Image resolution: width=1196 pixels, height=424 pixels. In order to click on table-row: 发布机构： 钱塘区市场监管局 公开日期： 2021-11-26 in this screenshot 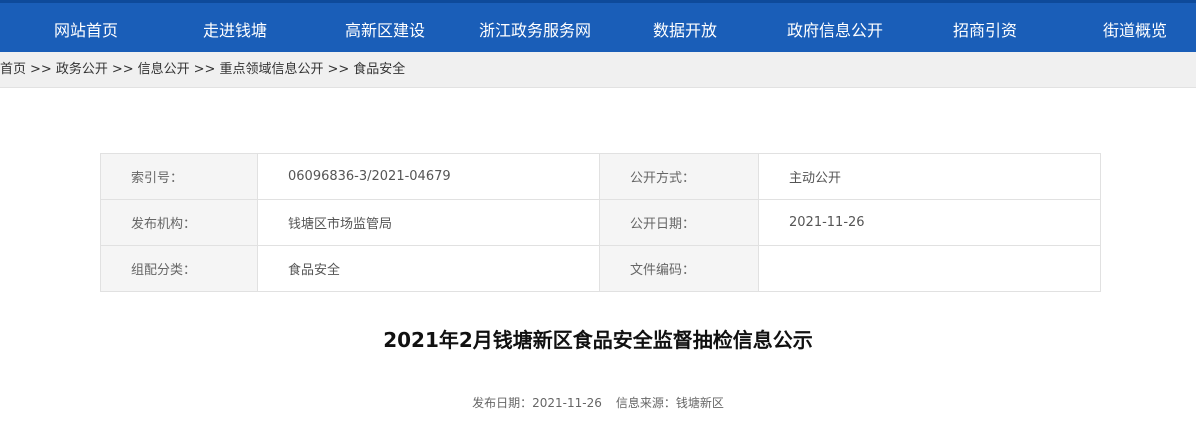, I will do `click(600, 222)`.